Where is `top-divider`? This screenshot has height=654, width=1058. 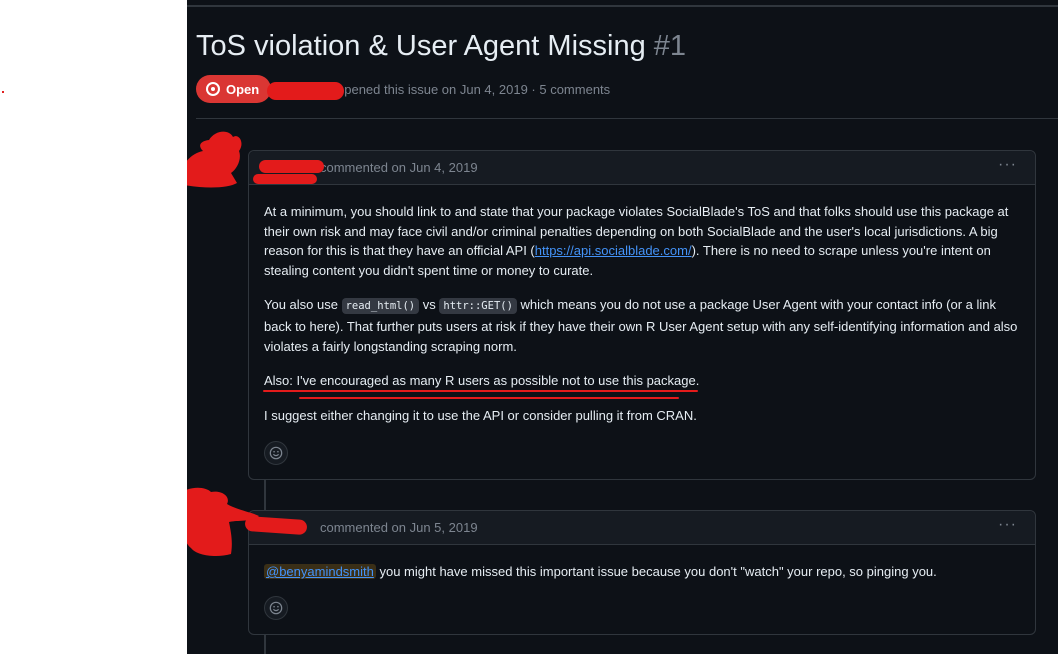 top-divider is located at coordinates (622, 6).